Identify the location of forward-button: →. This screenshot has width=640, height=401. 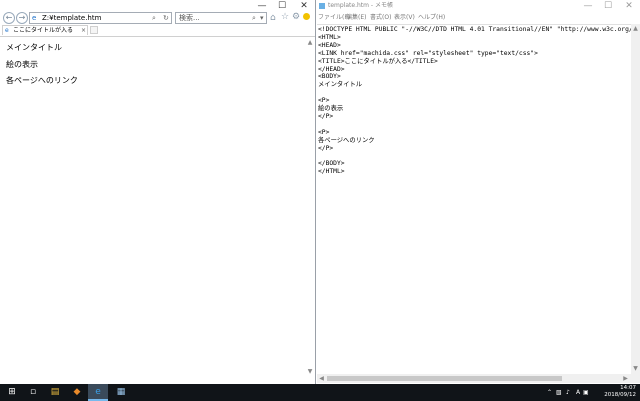
(22, 18).